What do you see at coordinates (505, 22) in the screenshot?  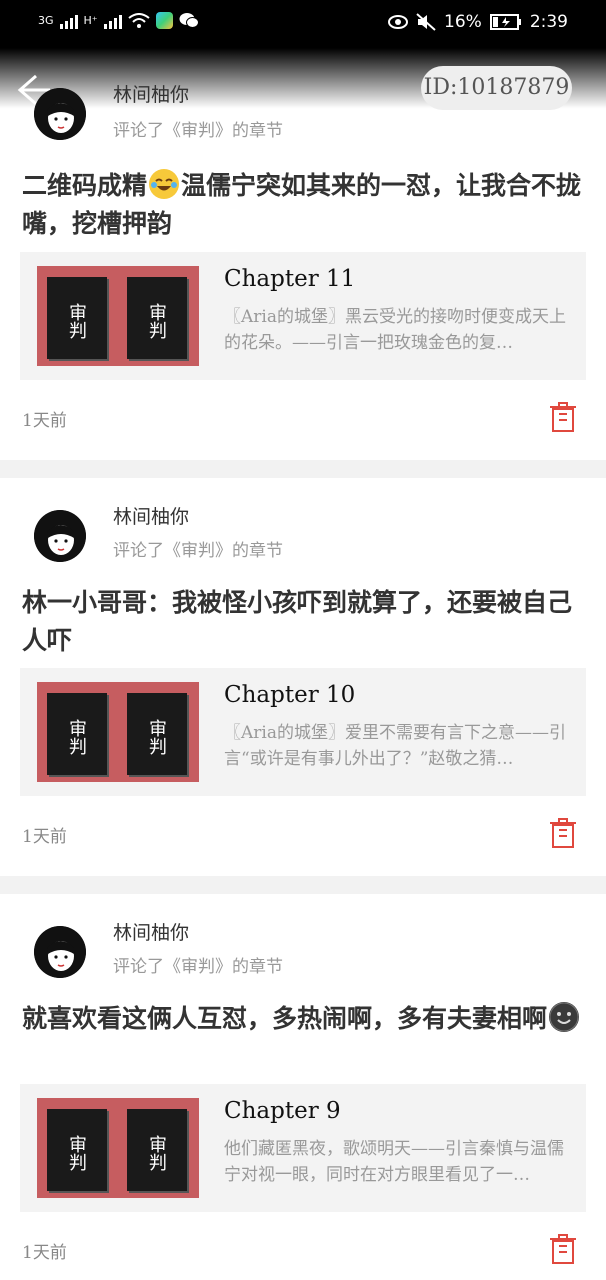 I see `battery-charging-icon` at bounding box center [505, 22].